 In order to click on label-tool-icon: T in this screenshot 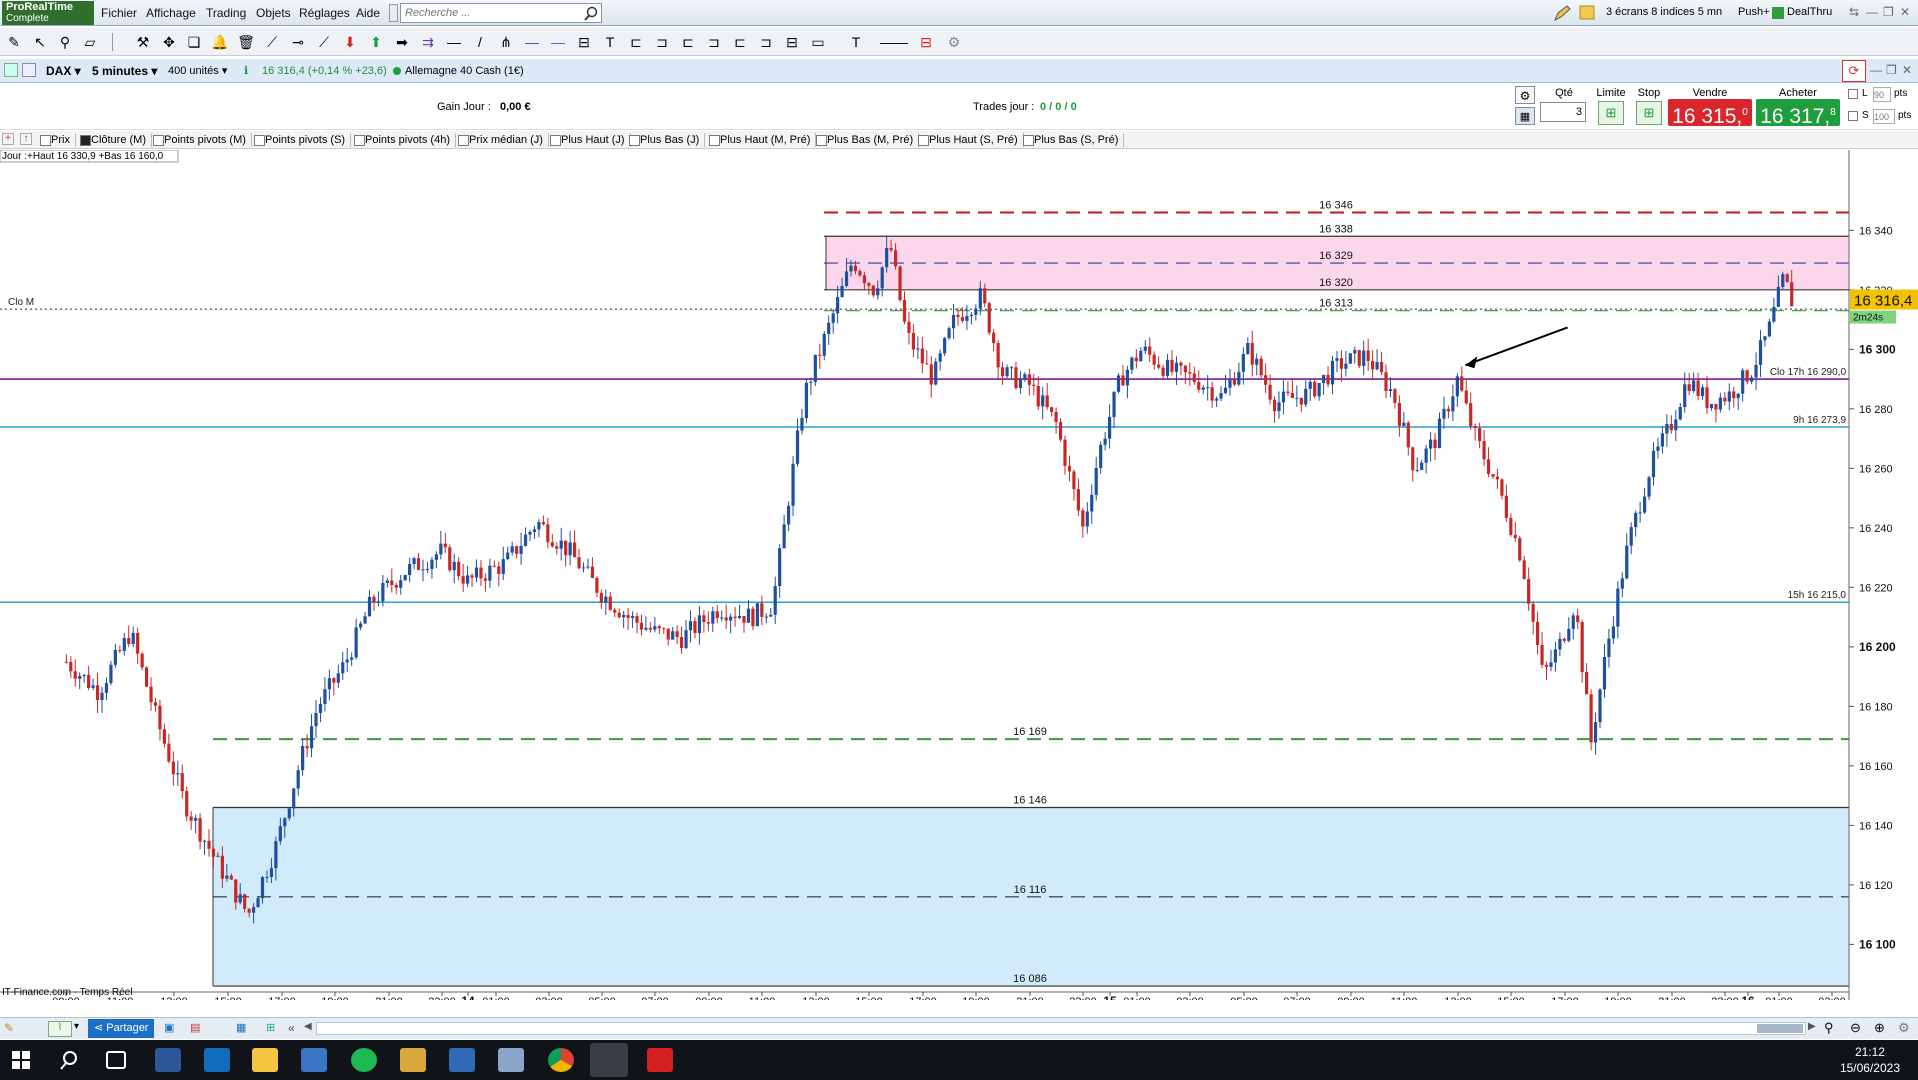, I will do `click(856, 42)`.